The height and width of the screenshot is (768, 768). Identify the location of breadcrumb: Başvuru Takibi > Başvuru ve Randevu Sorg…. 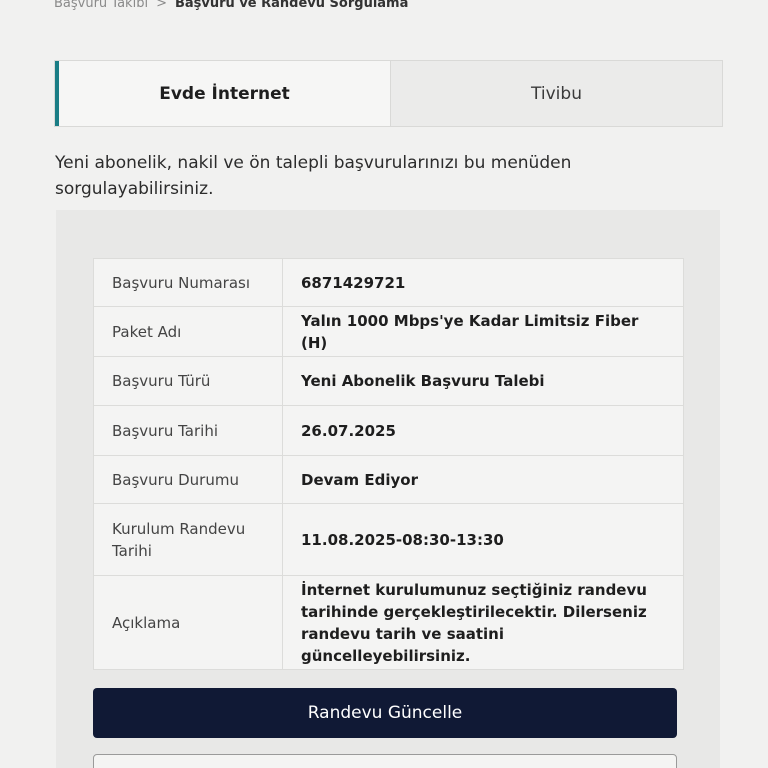
(231, 5).